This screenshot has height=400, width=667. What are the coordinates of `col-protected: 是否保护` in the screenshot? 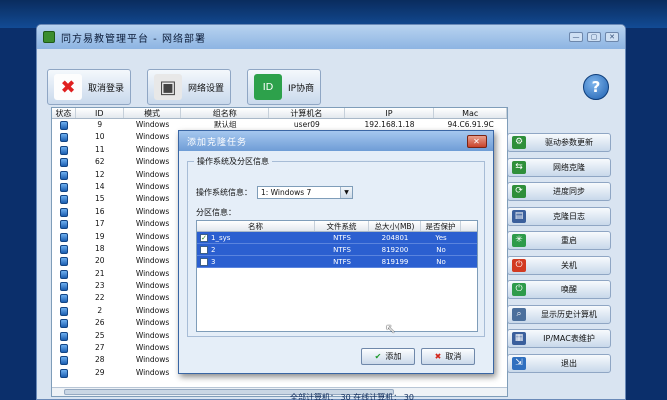 It's located at (441, 226).